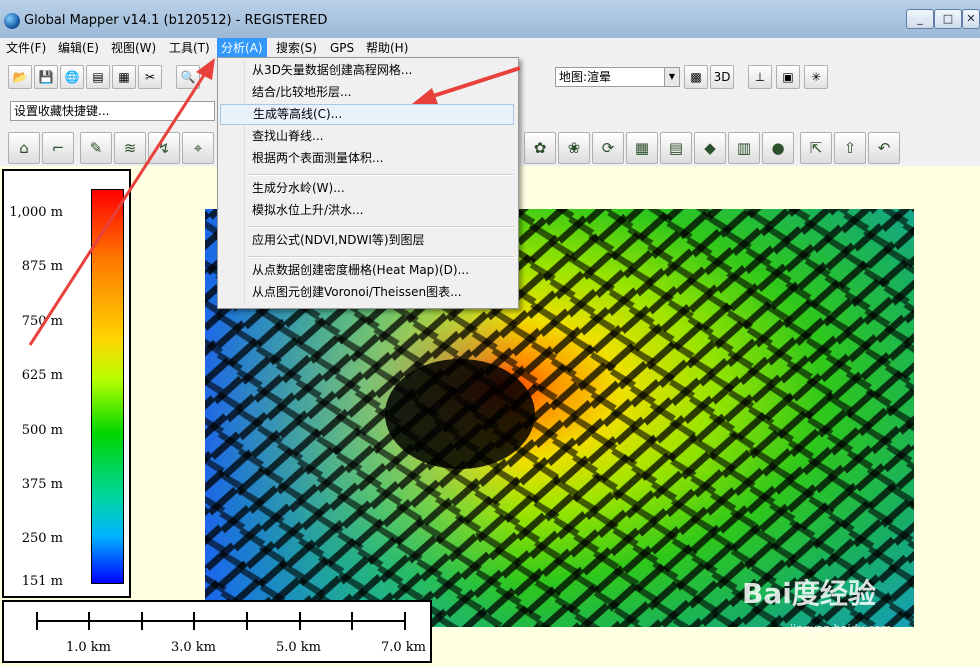 Image resolution: width=980 pixels, height=667 pixels. I want to click on globe-data-icon: 🌐, so click(72, 77).